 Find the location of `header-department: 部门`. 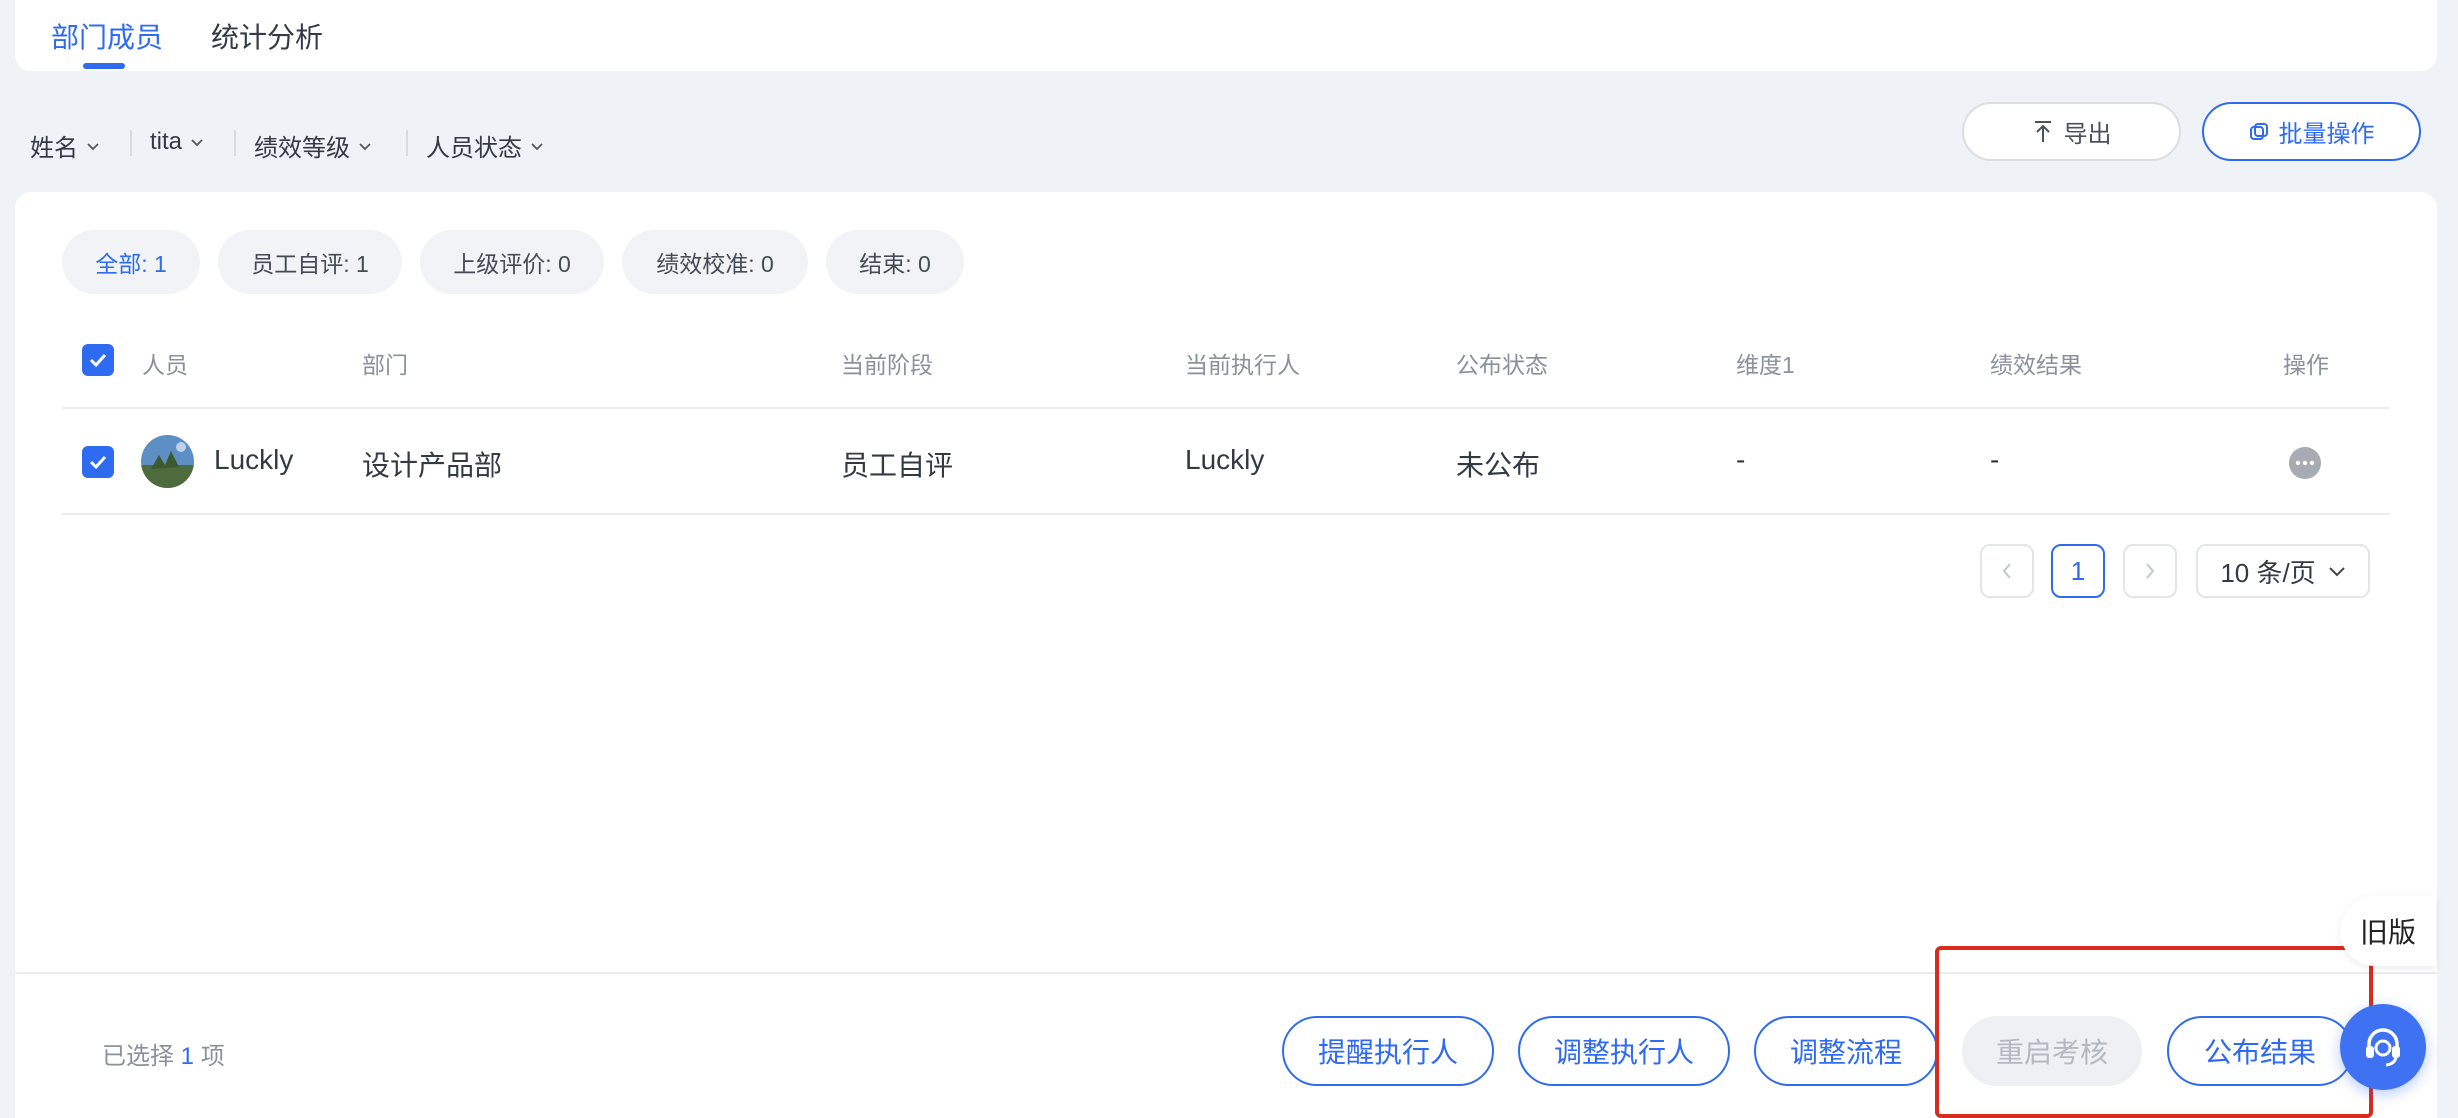

header-department: 部门 is located at coordinates (385, 365).